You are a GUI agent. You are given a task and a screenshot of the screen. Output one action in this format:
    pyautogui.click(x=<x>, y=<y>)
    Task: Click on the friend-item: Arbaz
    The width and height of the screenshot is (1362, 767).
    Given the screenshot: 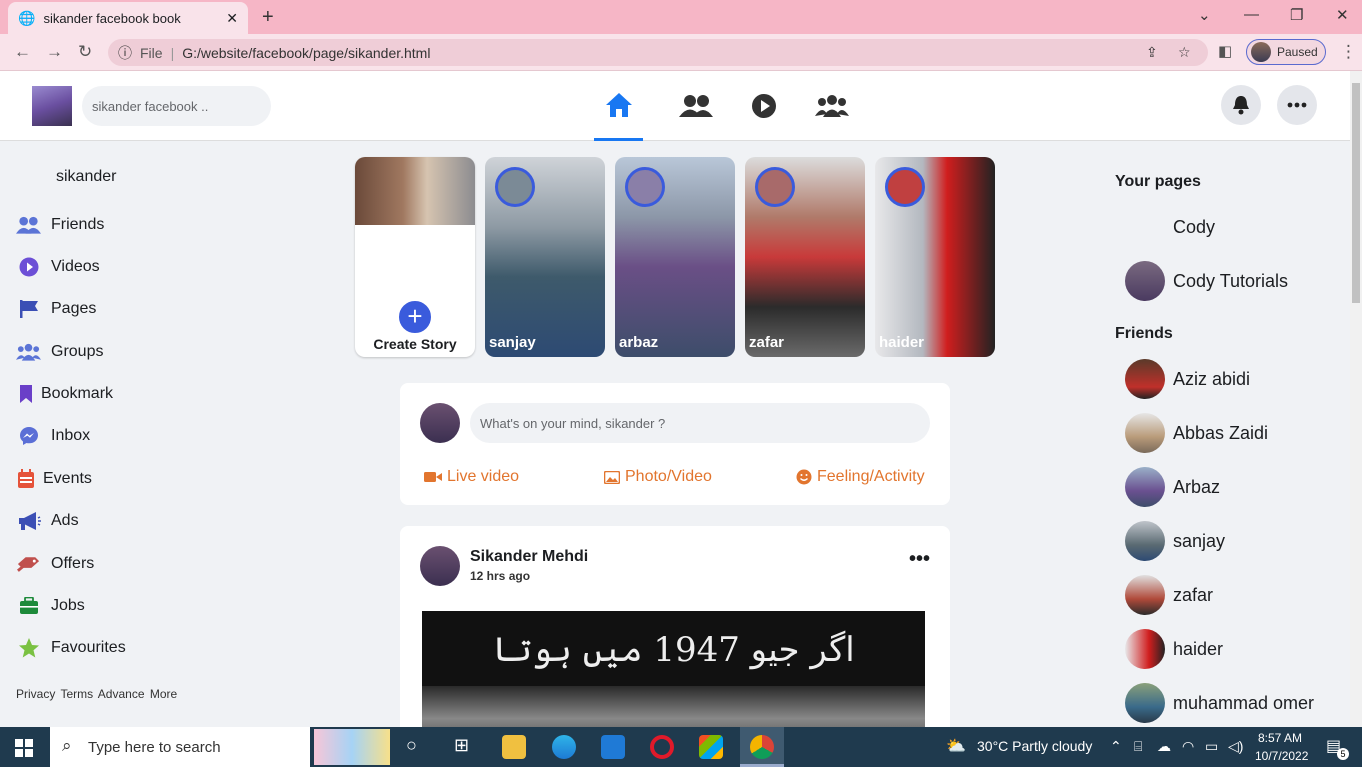 What is the action you would take?
    pyautogui.click(x=1172, y=487)
    